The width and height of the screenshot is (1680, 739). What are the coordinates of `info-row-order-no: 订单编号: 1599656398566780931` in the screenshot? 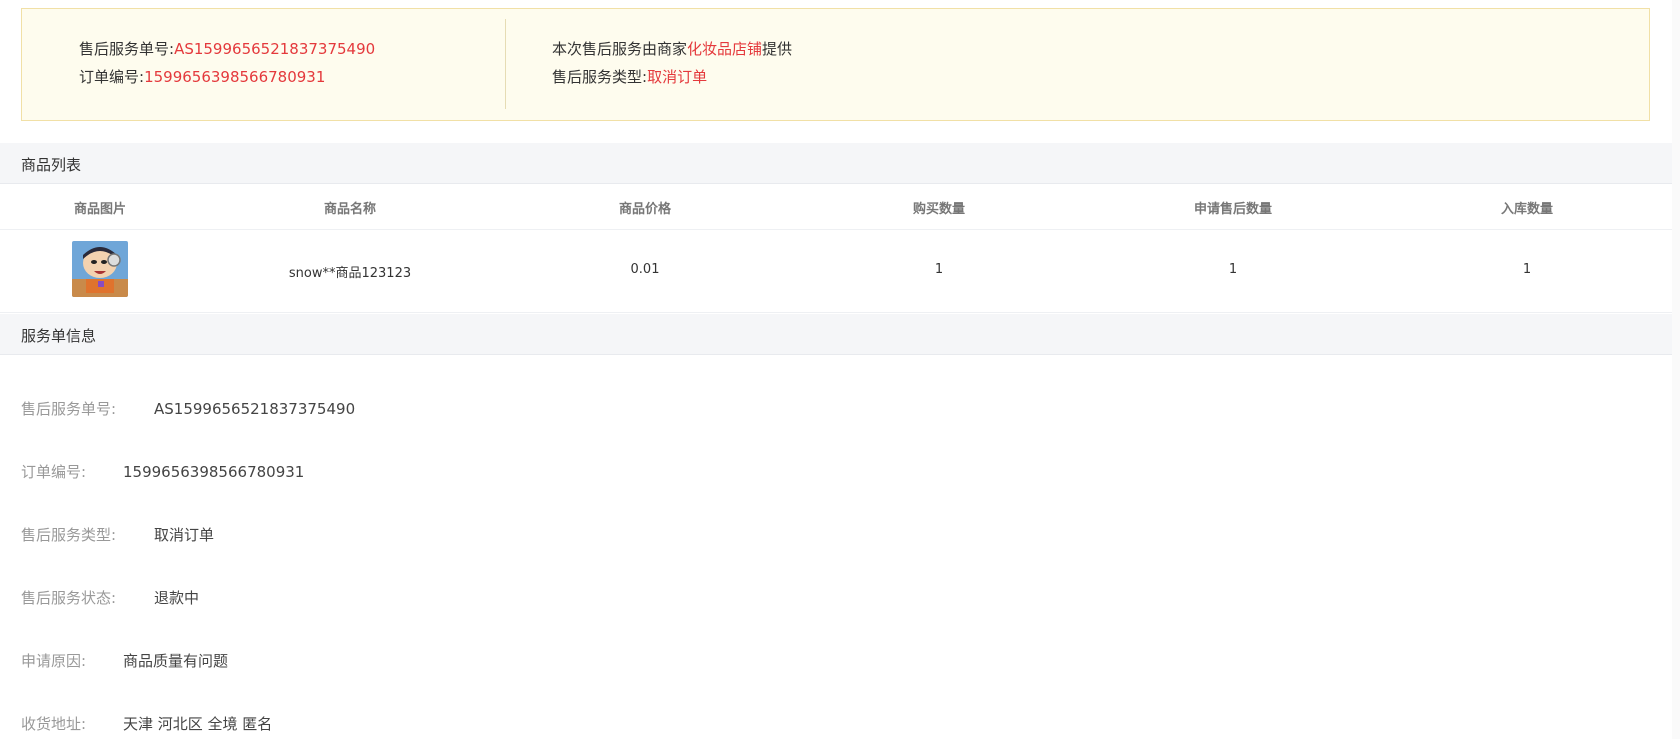 It's located at (162, 471).